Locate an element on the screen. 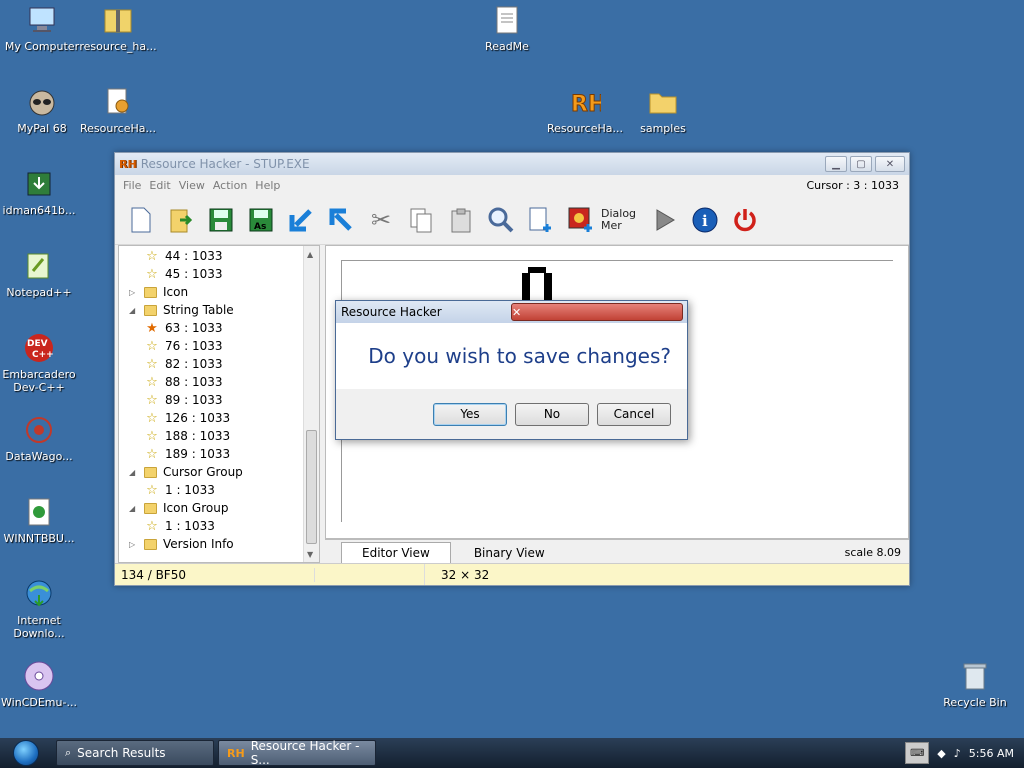 This screenshot has width=1024, height=768. tab-binary-view: Binary View is located at coordinates (509, 552).